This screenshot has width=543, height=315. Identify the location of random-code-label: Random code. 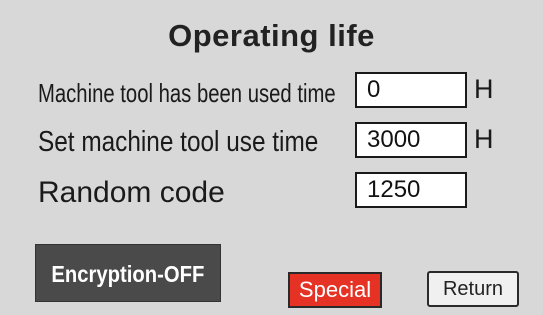
(131, 192).